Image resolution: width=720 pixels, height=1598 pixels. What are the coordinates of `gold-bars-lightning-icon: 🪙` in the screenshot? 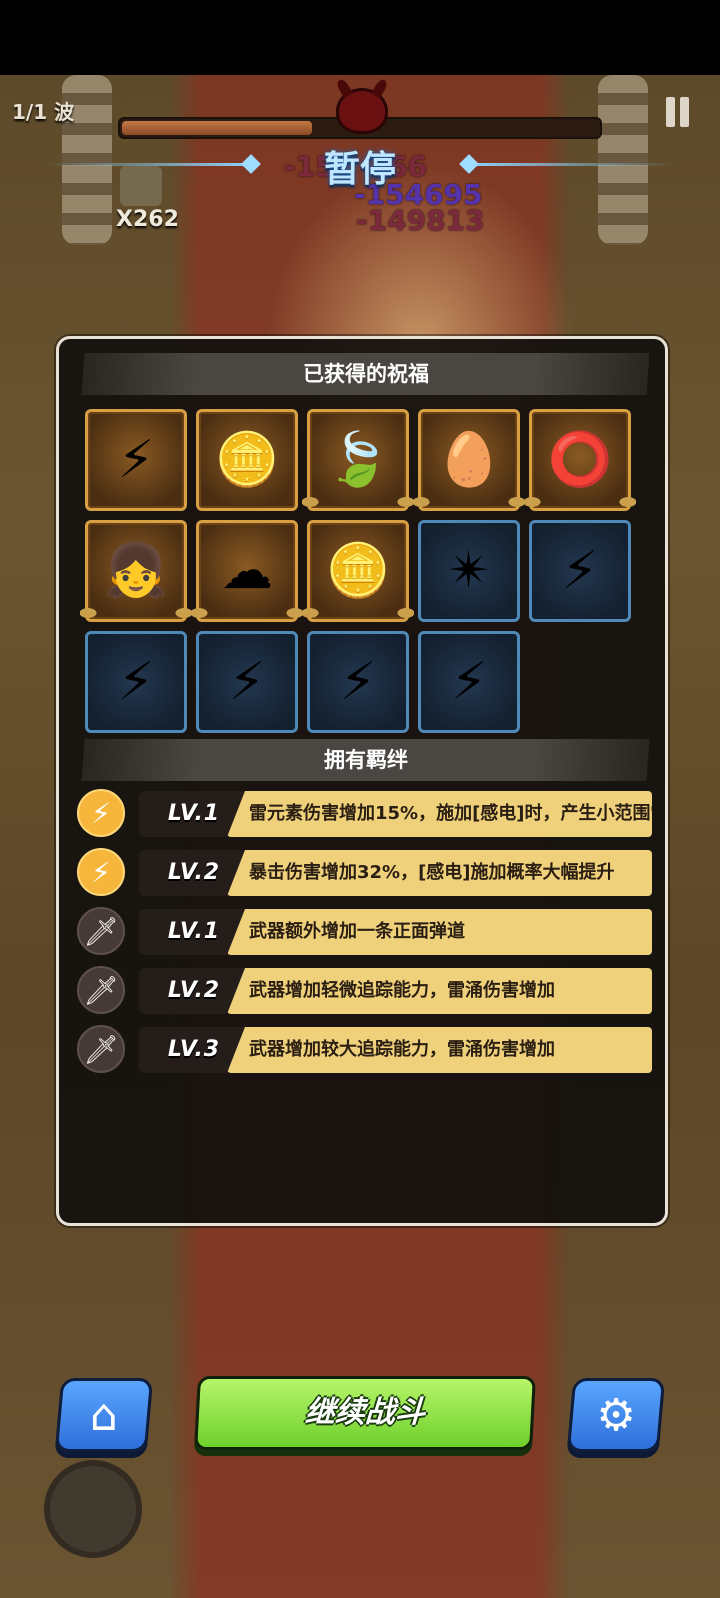 It's located at (247, 460).